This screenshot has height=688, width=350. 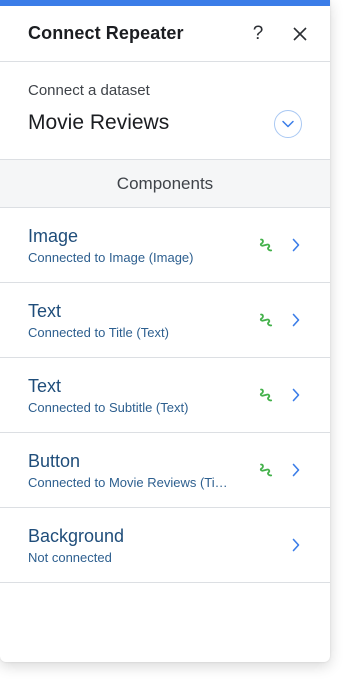 I want to click on dataset-section: Connect a dataset Movie Reviews, so click(x=165, y=111).